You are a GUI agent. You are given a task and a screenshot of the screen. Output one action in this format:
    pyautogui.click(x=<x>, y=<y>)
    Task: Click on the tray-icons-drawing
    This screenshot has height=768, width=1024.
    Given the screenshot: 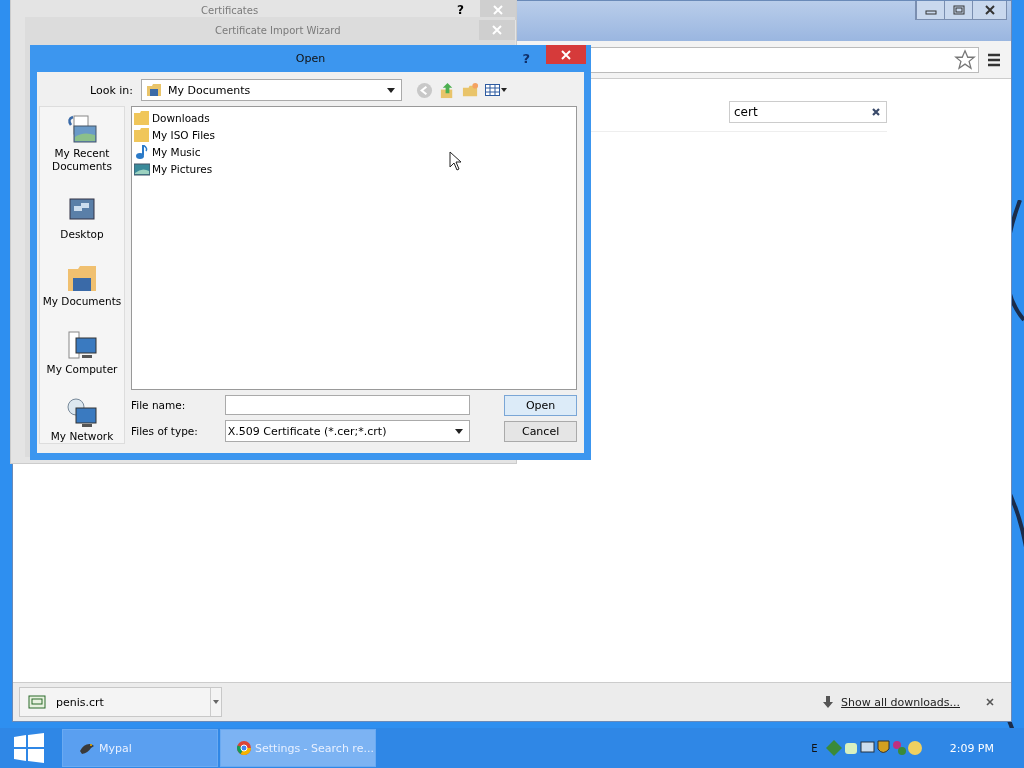 What is the action you would take?
    pyautogui.click(x=873, y=748)
    